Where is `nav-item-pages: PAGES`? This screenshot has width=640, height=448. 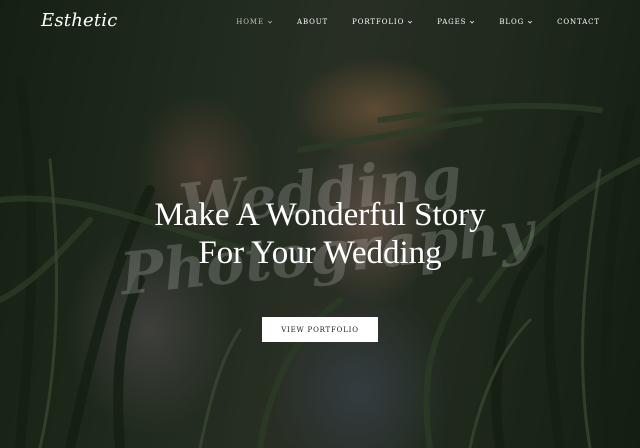 nav-item-pages: PAGES is located at coordinates (456, 22).